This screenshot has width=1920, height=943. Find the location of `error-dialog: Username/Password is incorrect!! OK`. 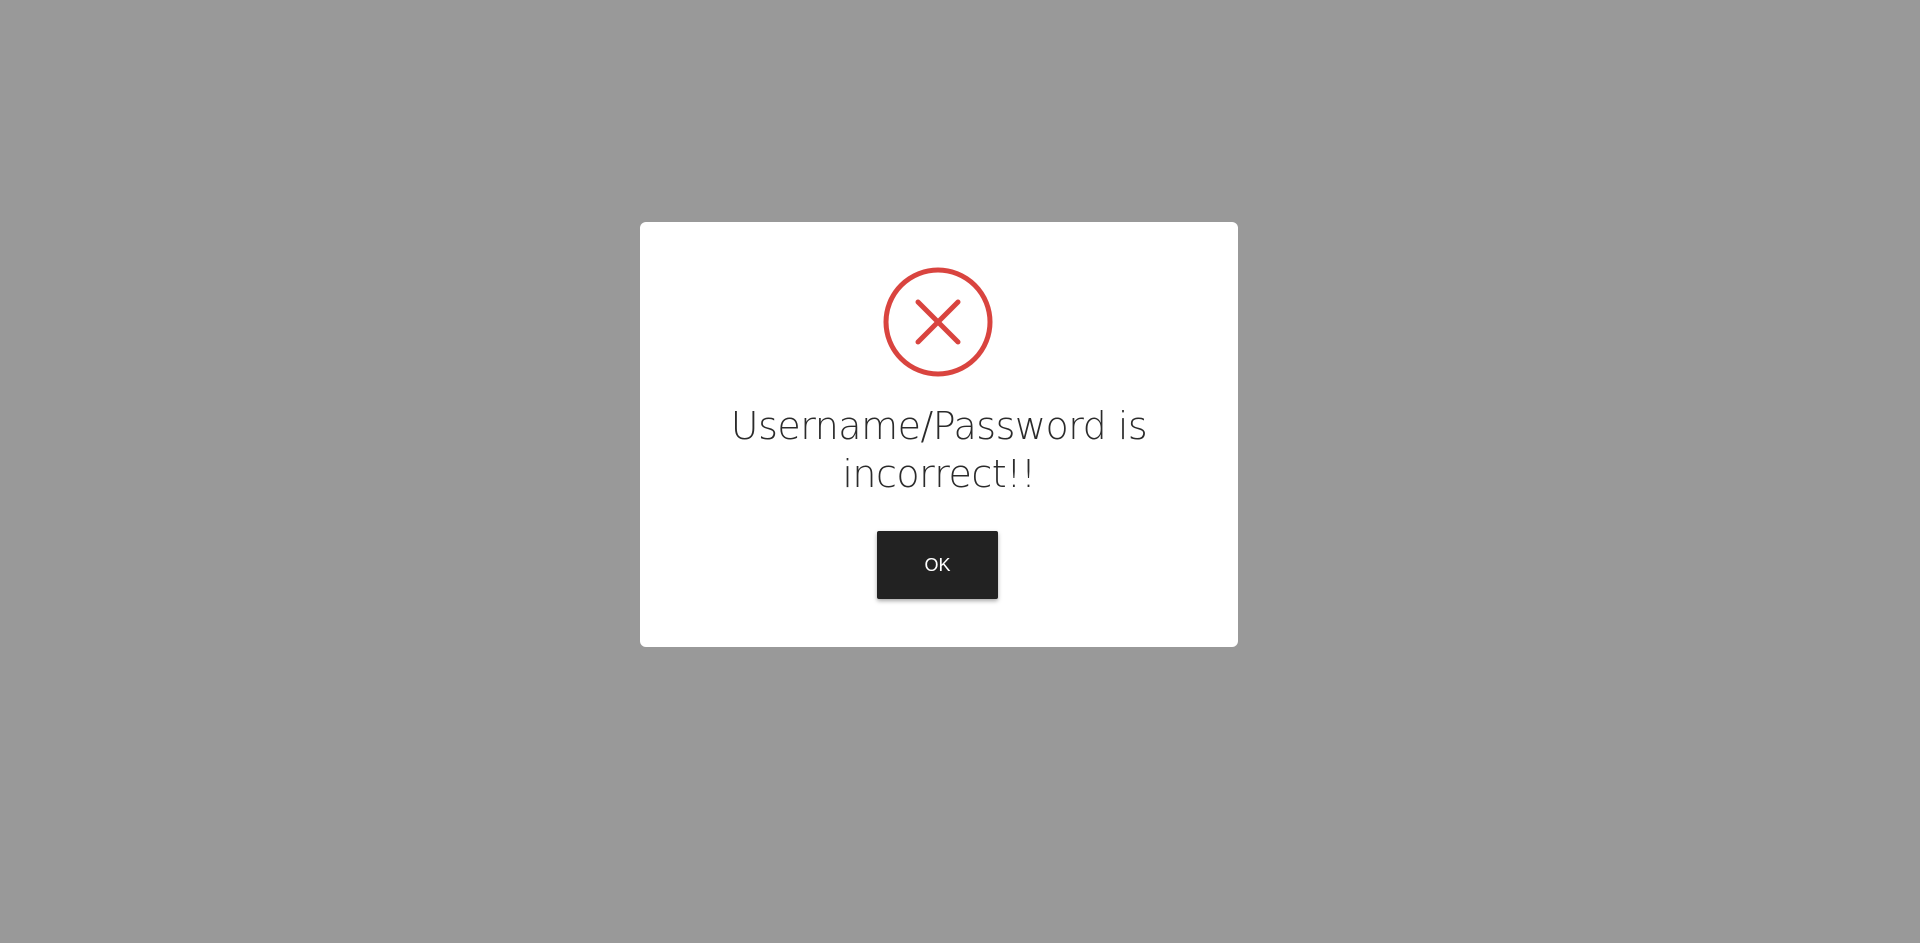

error-dialog: Username/Password is incorrect!! OK is located at coordinates (939, 434).